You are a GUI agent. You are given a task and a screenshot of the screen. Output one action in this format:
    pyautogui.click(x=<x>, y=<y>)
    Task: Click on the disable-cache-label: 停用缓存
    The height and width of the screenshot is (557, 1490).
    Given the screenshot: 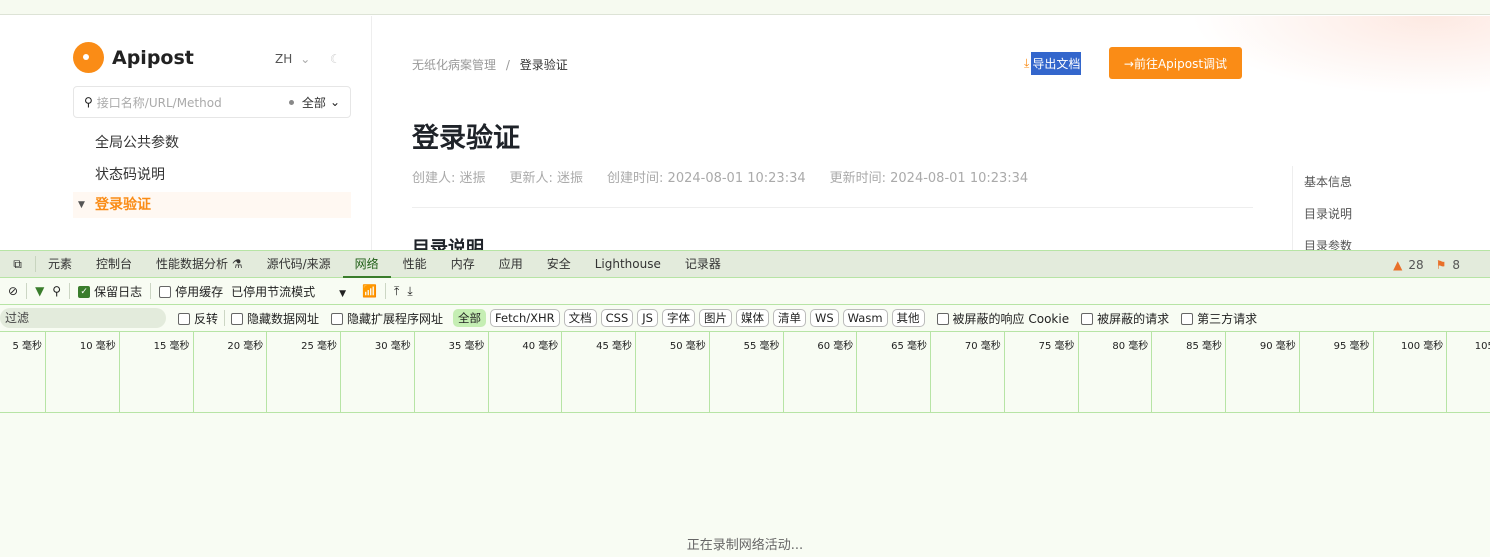 What is the action you would take?
    pyautogui.click(x=199, y=291)
    